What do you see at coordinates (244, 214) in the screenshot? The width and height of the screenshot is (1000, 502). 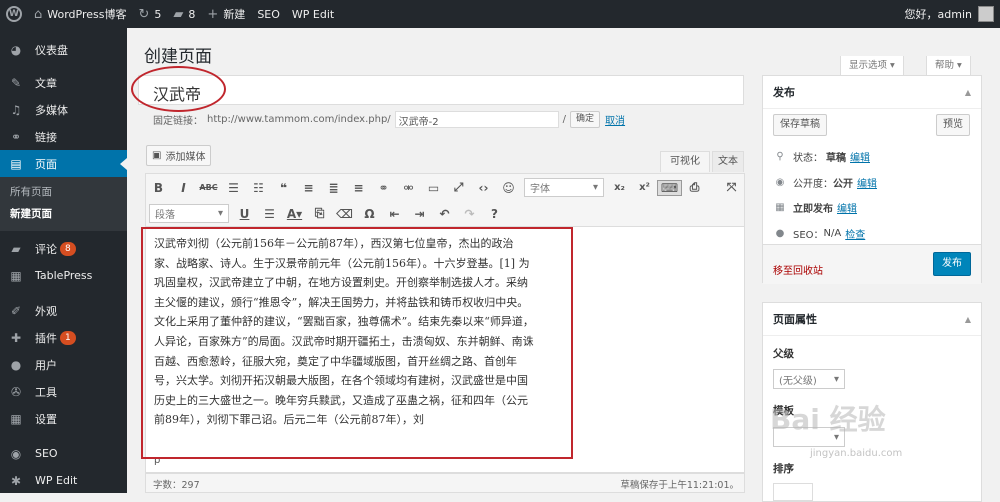 I see `underline-icon: U` at bounding box center [244, 214].